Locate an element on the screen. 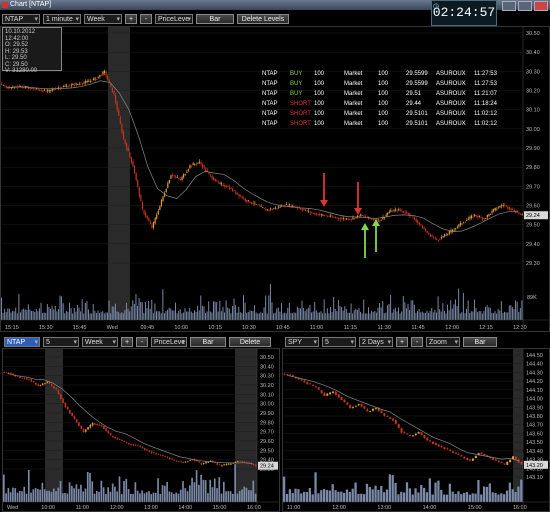 This screenshot has width=550, height=512. main-symbol-select: NTAP is located at coordinates (21, 19).